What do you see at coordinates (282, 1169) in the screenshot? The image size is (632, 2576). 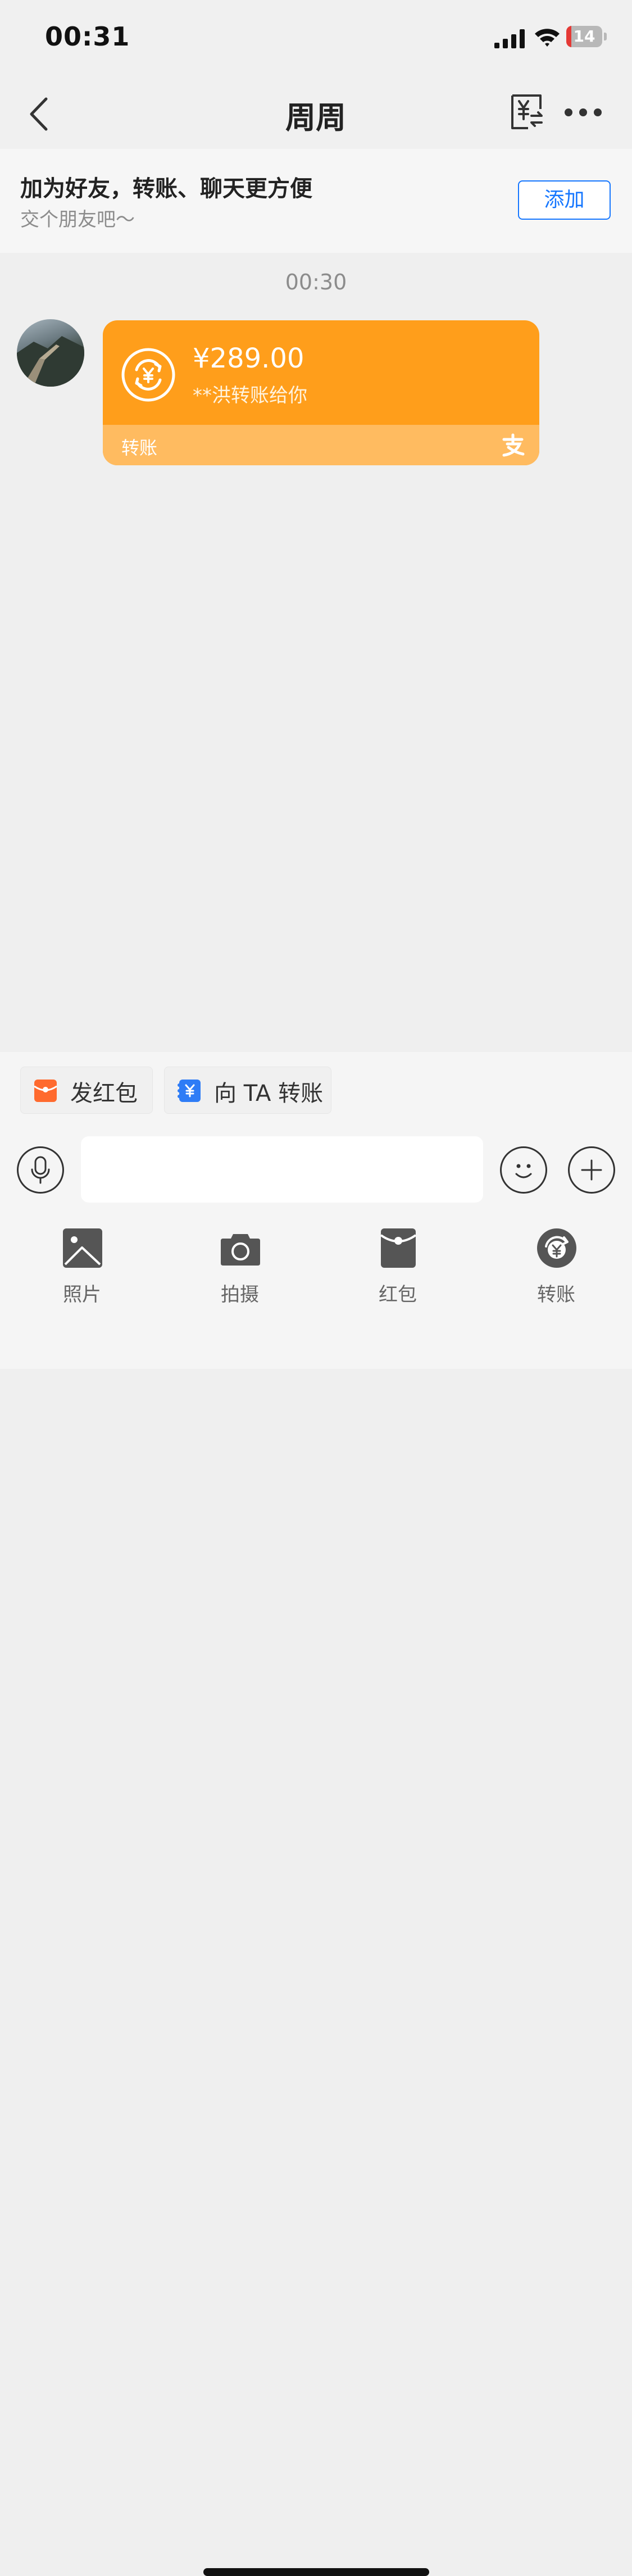 I see `message-input` at bounding box center [282, 1169].